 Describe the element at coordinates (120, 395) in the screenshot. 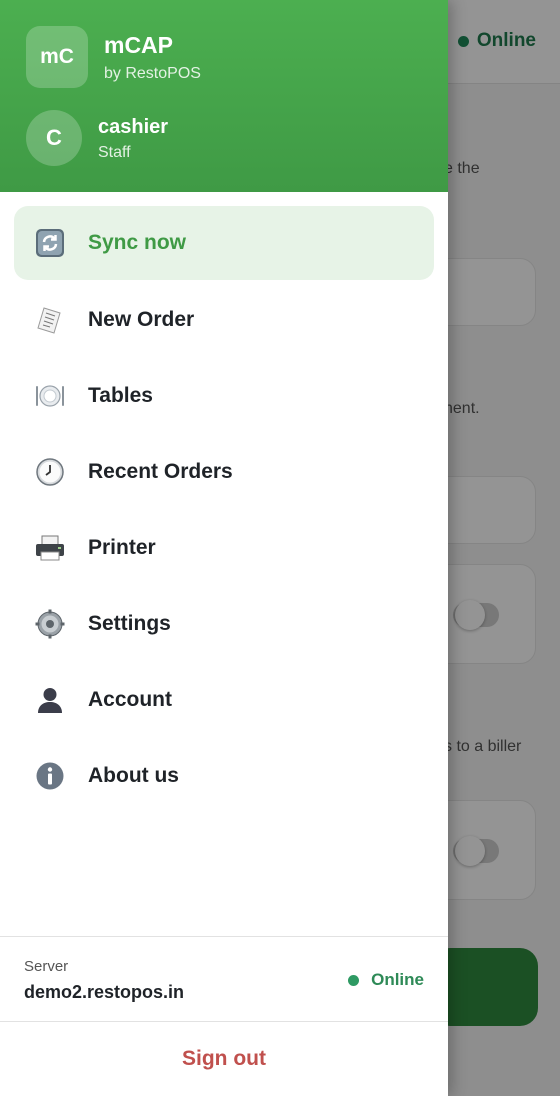

I see `menu-item-label: Tables` at that location.